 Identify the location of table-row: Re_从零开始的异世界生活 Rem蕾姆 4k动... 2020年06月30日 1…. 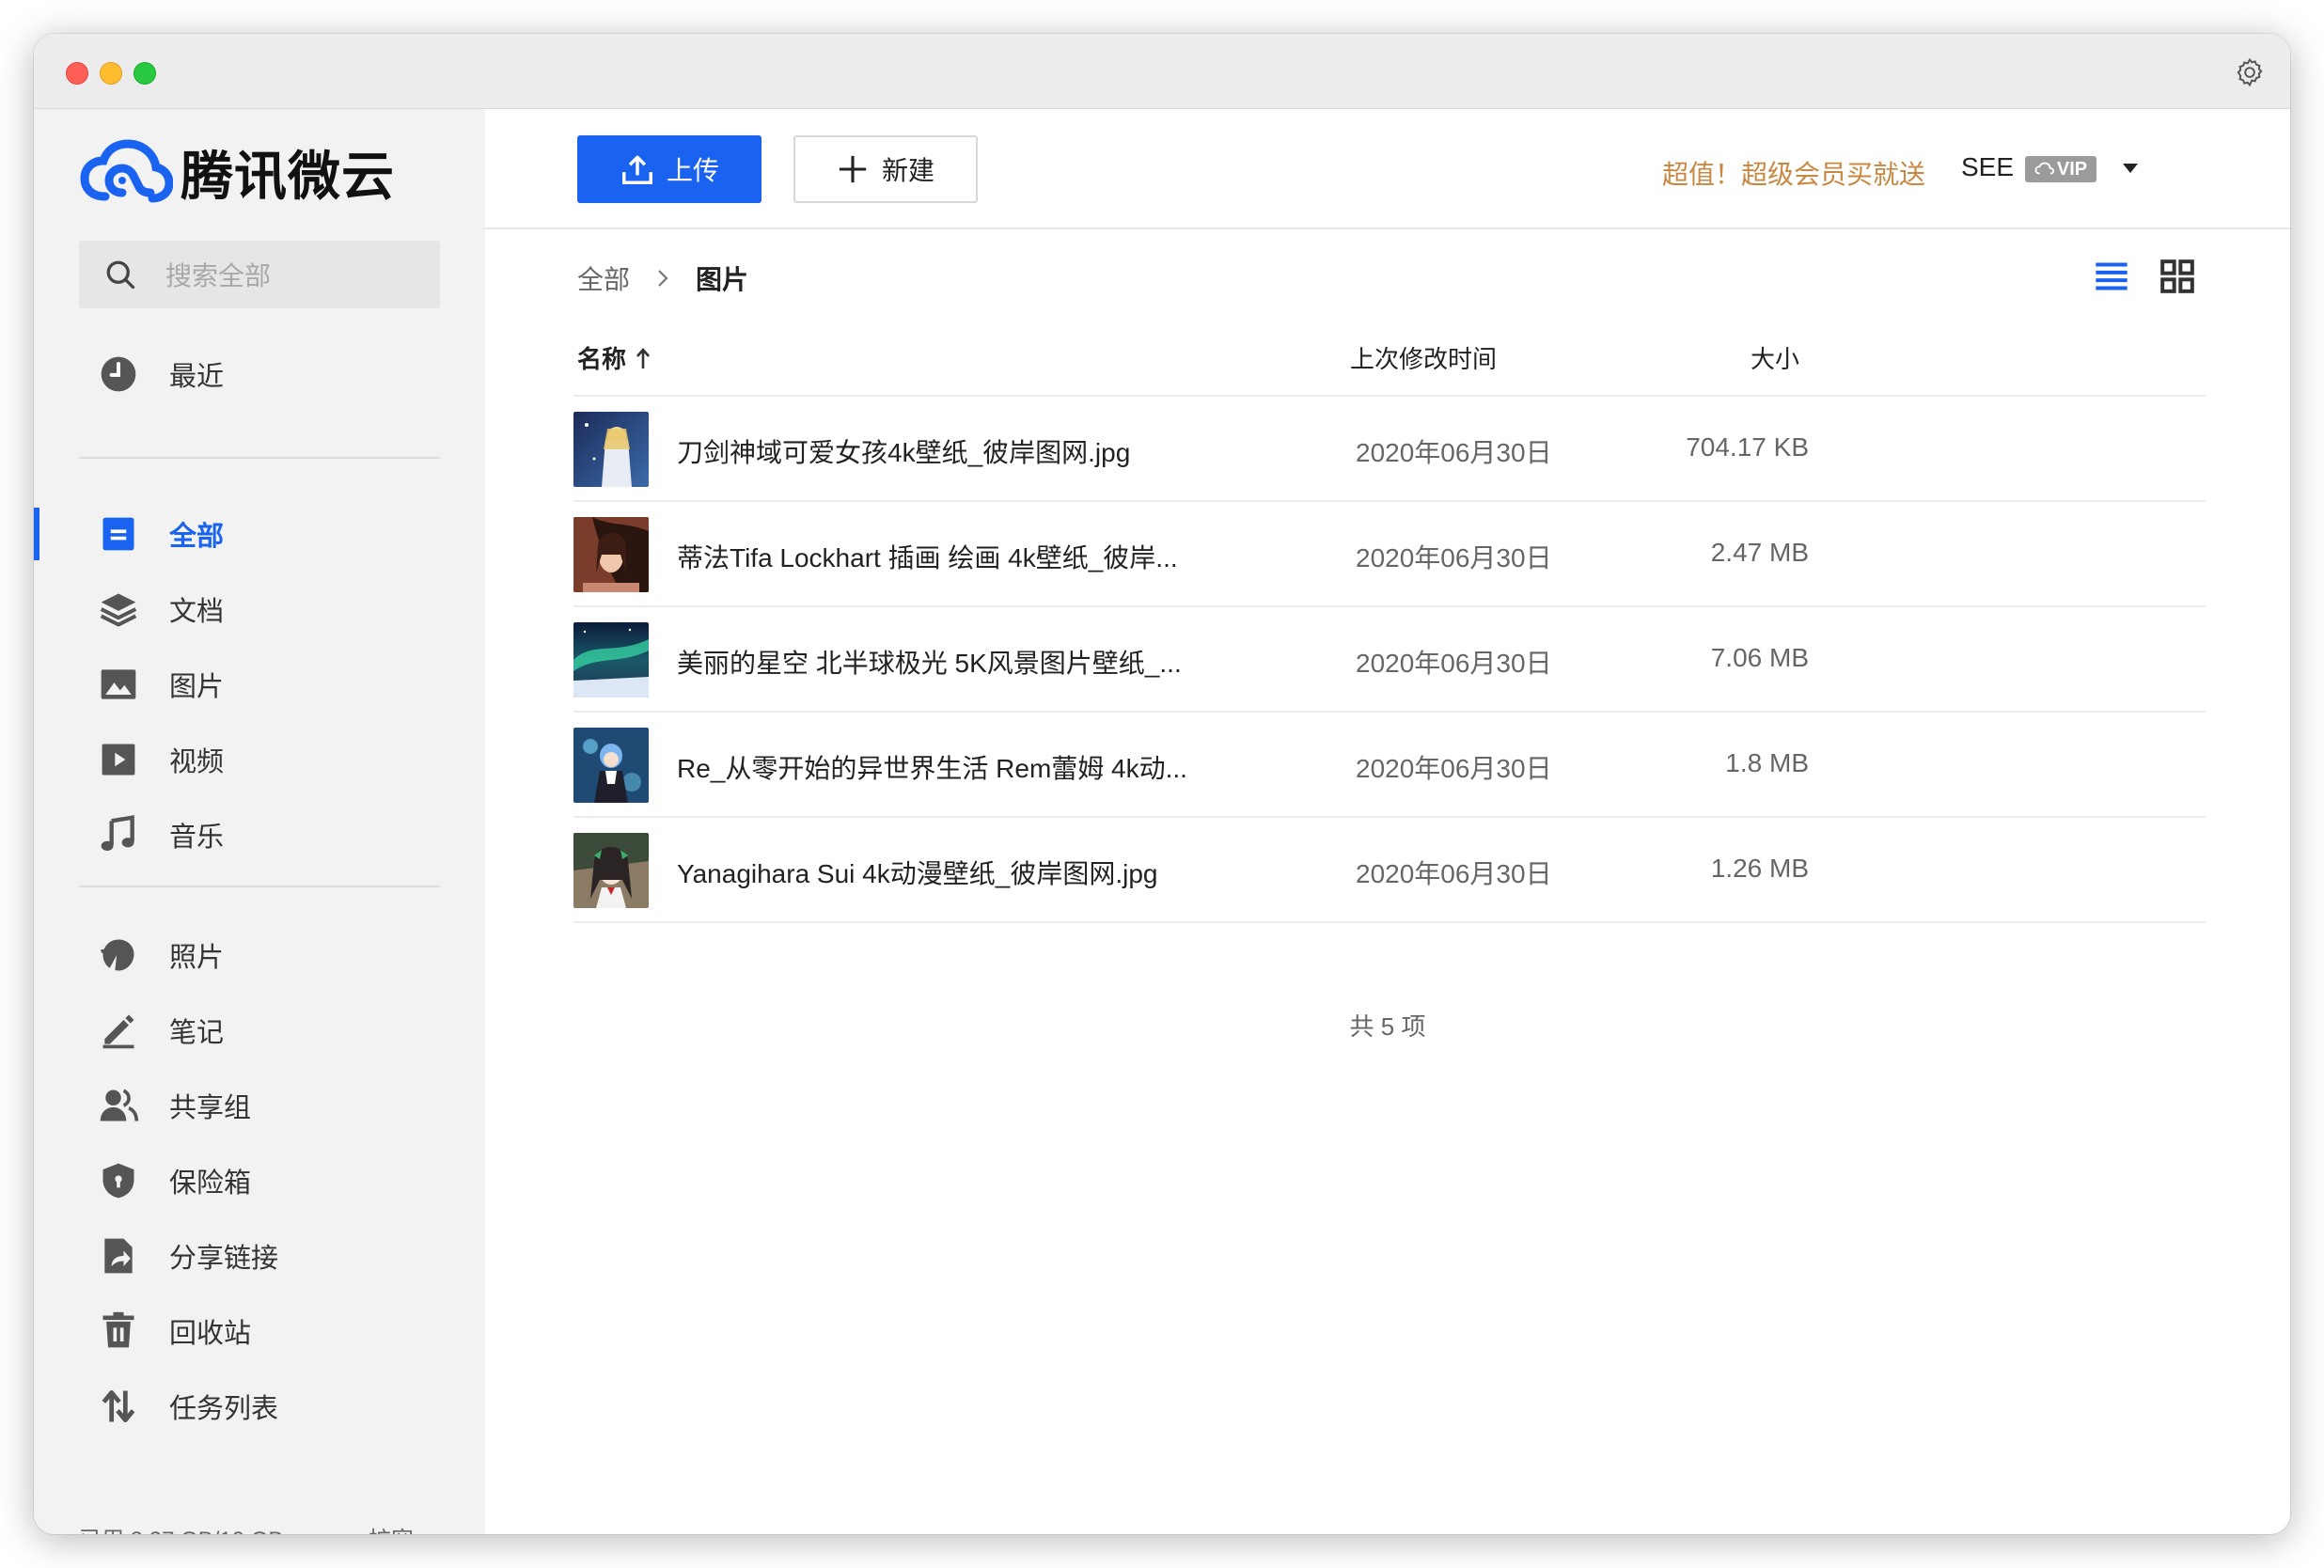
(1389, 765).